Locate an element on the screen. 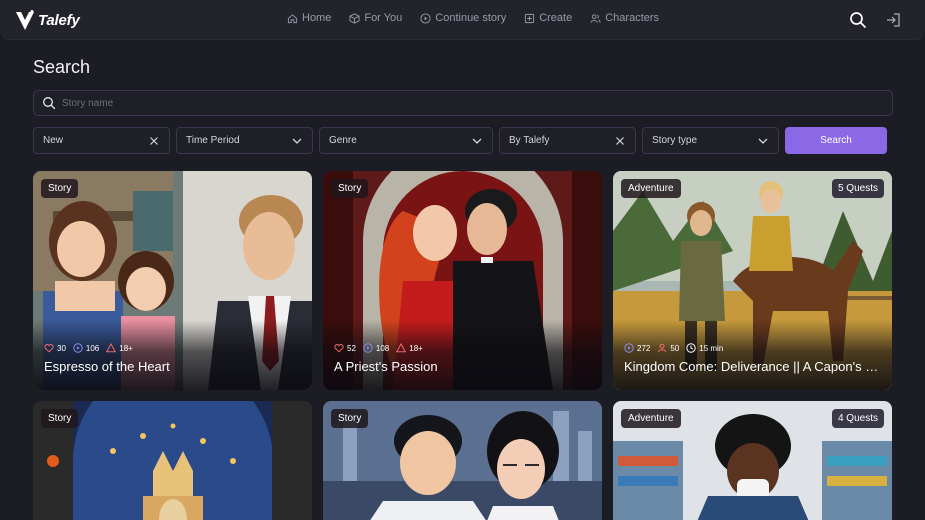 This screenshot has width=925, height=520. story-search-field is located at coordinates (463, 103).